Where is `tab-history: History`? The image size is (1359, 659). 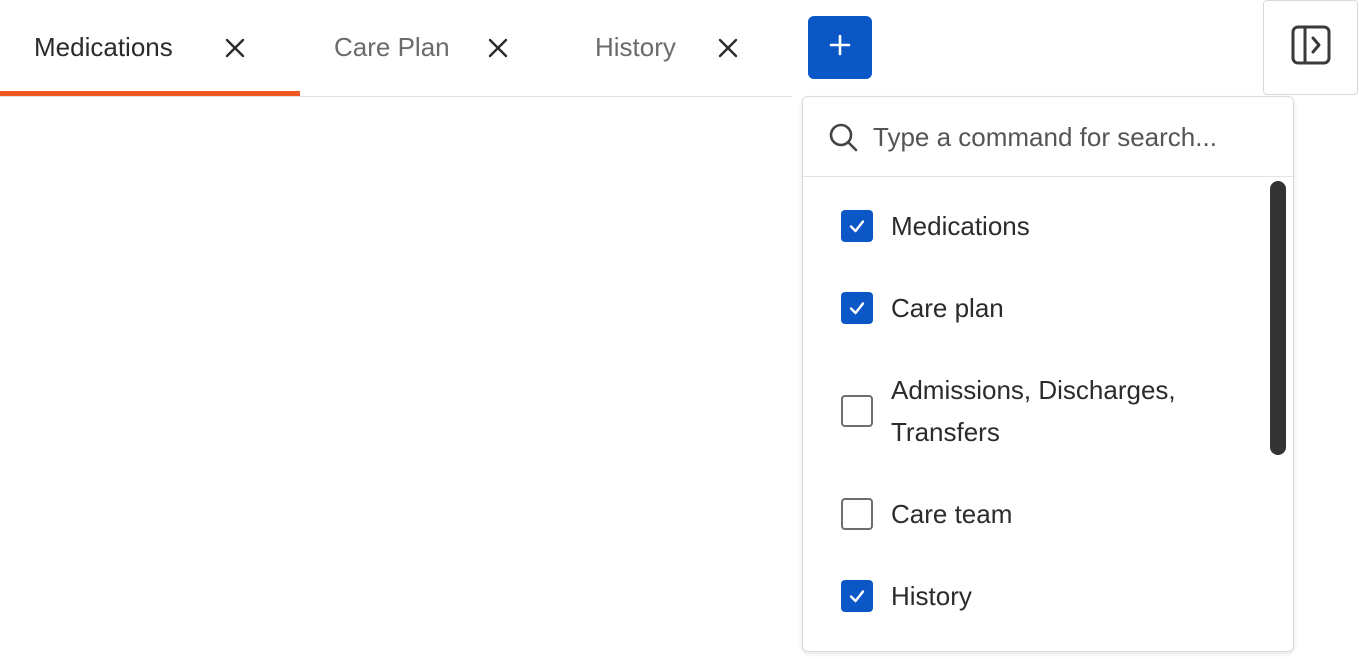
tab-history: History is located at coordinates (668, 47).